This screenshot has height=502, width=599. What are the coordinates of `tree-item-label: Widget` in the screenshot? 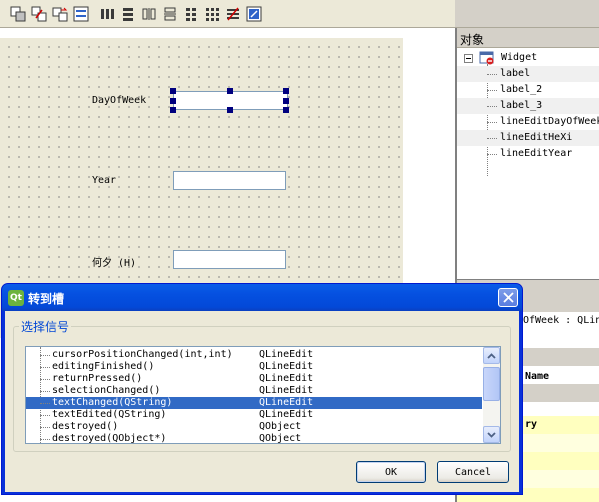 It's located at (519, 57).